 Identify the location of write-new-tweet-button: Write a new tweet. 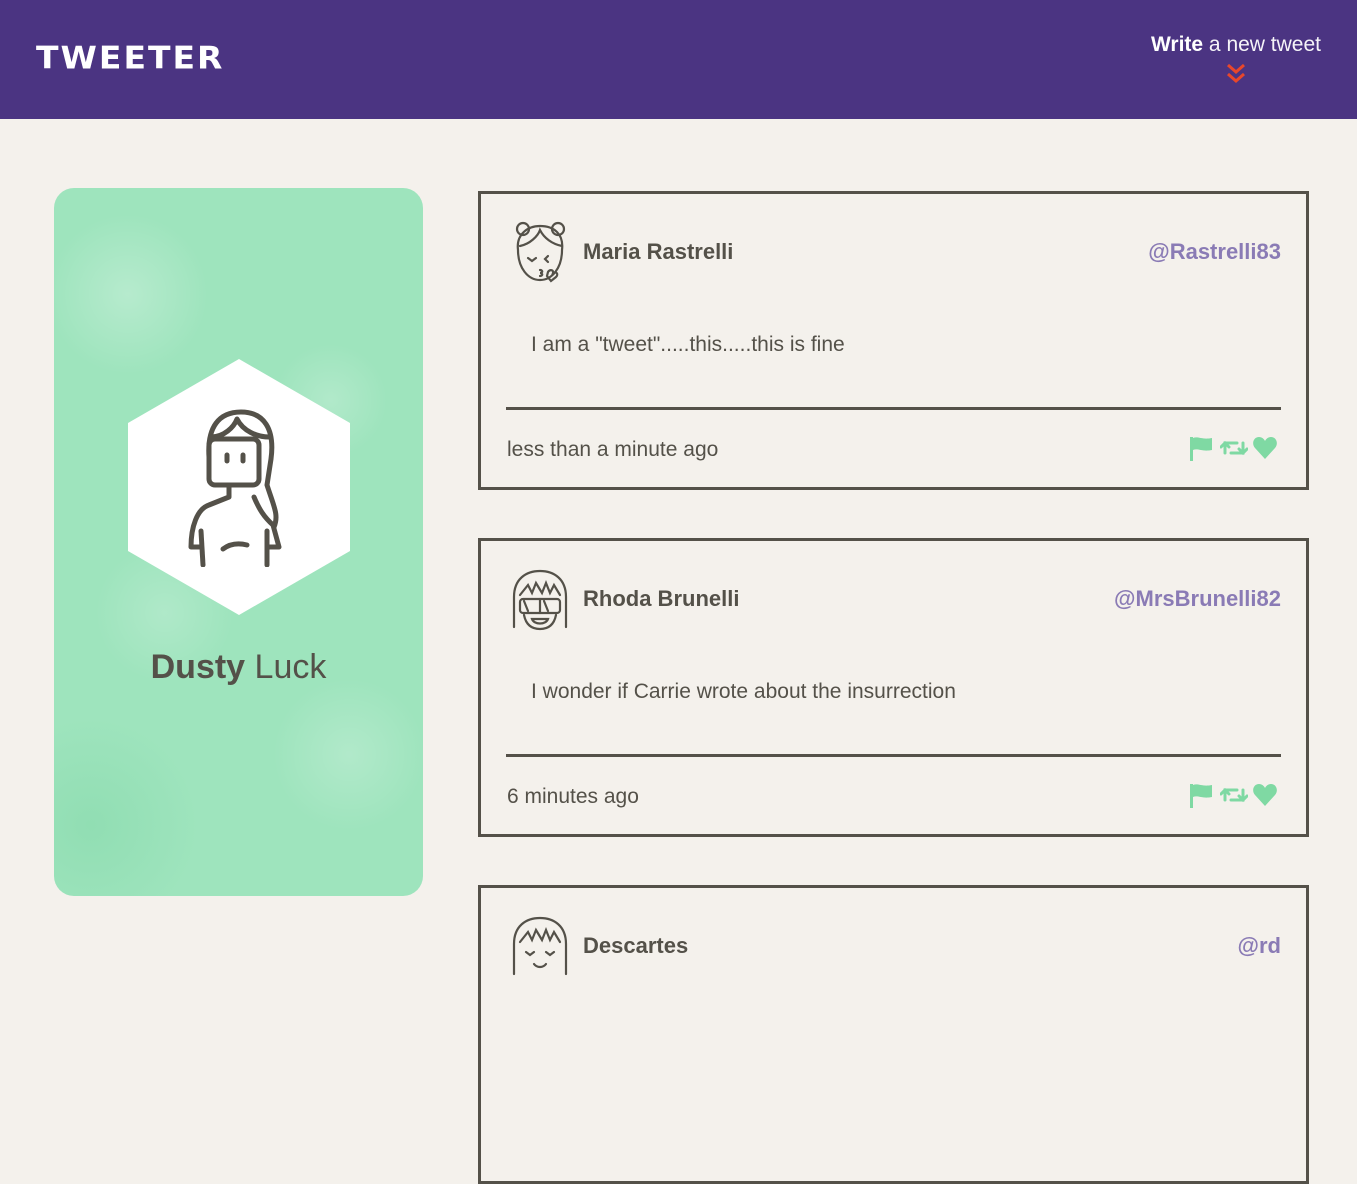
(1236, 59).